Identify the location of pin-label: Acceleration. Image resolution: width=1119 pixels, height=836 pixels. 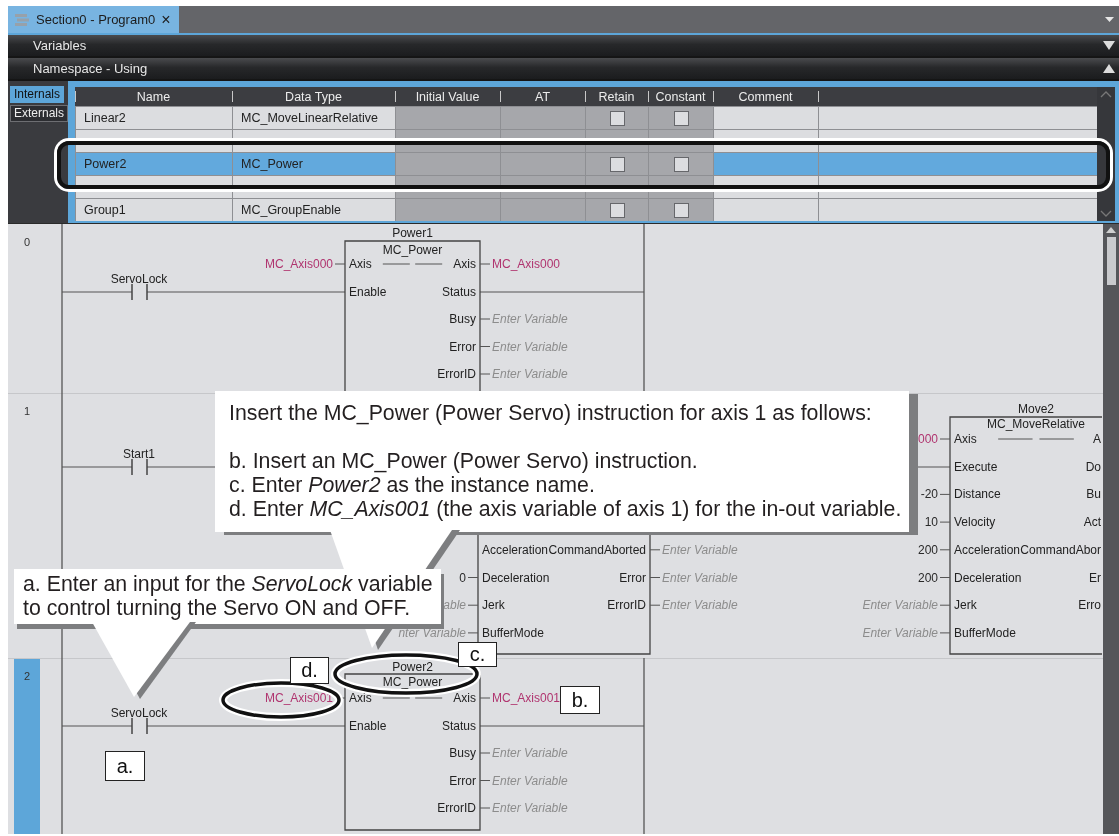
(515, 549).